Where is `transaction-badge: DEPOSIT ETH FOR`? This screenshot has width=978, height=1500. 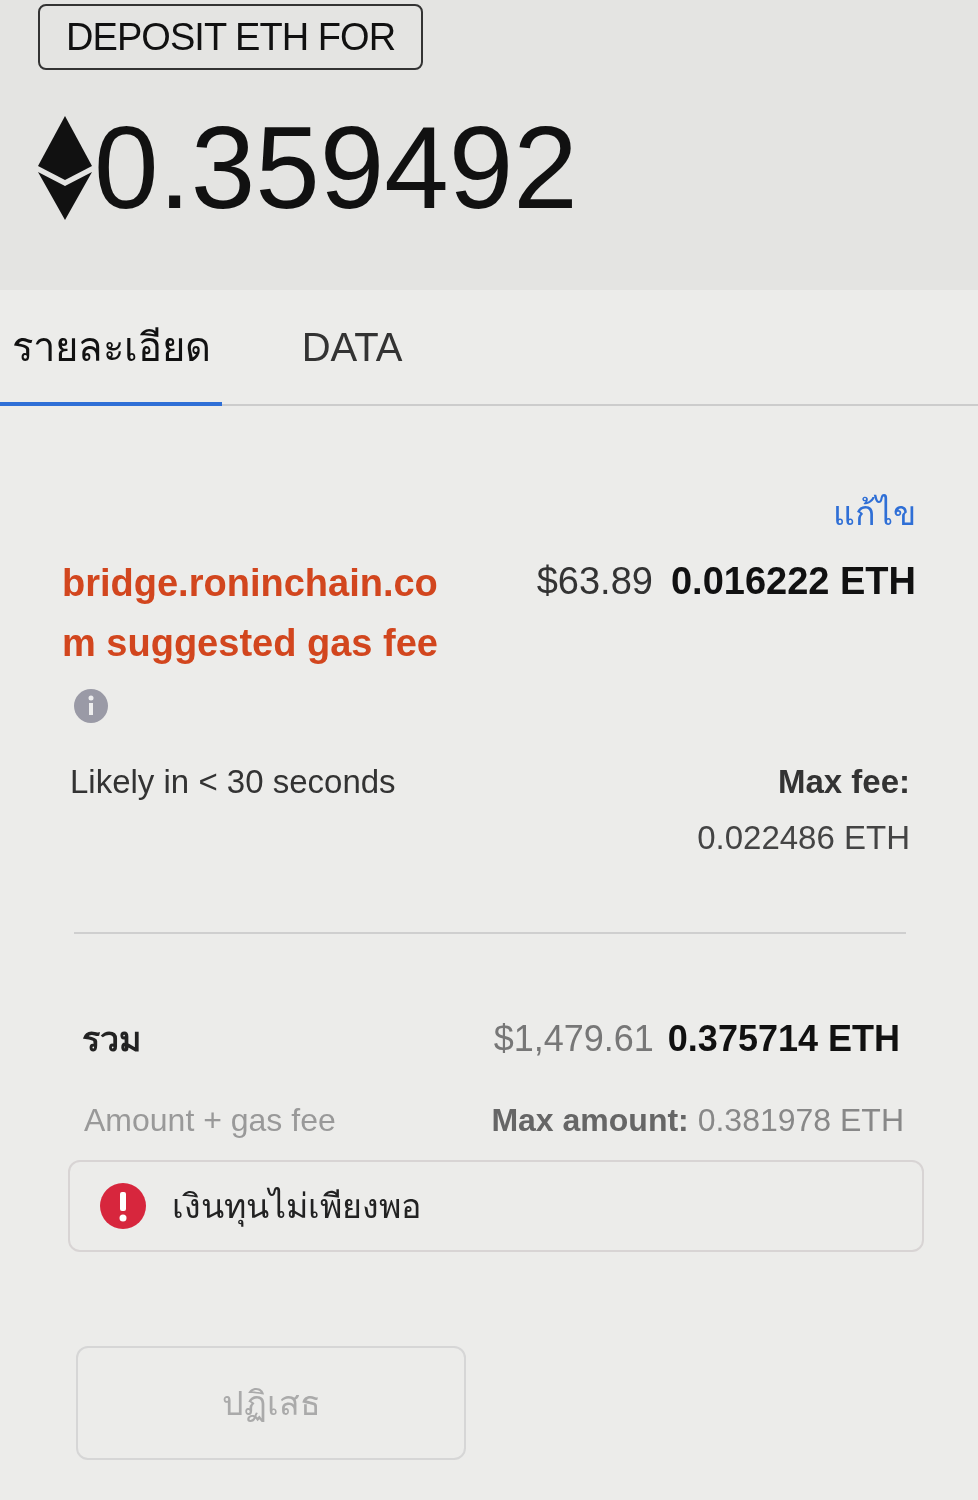
transaction-badge: DEPOSIT ETH FOR is located at coordinates (231, 37).